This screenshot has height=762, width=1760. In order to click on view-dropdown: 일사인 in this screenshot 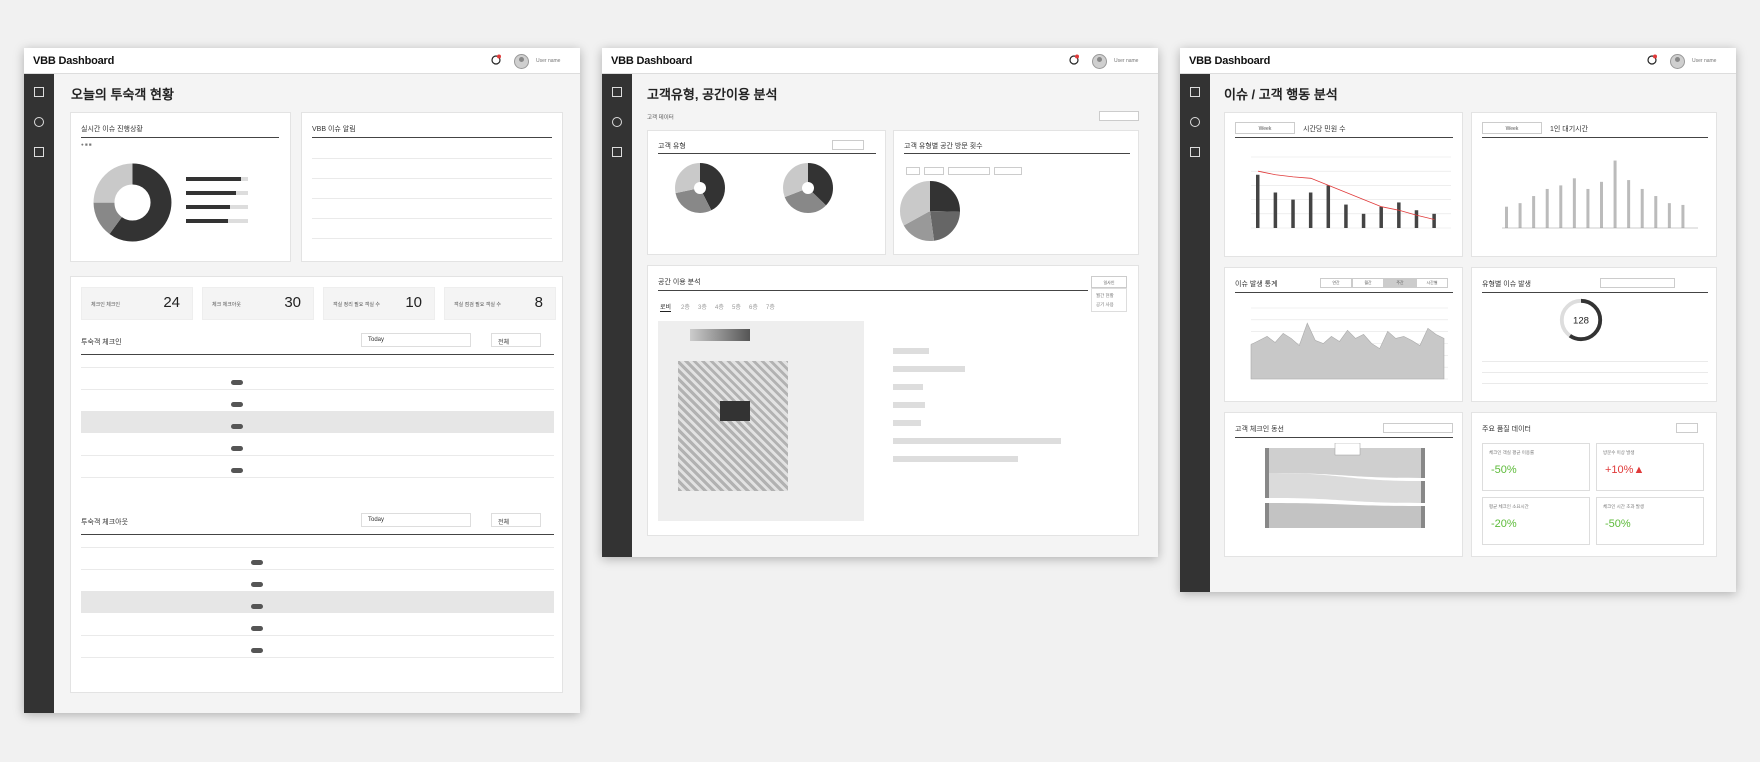, I will do `click(1109, 282)`.